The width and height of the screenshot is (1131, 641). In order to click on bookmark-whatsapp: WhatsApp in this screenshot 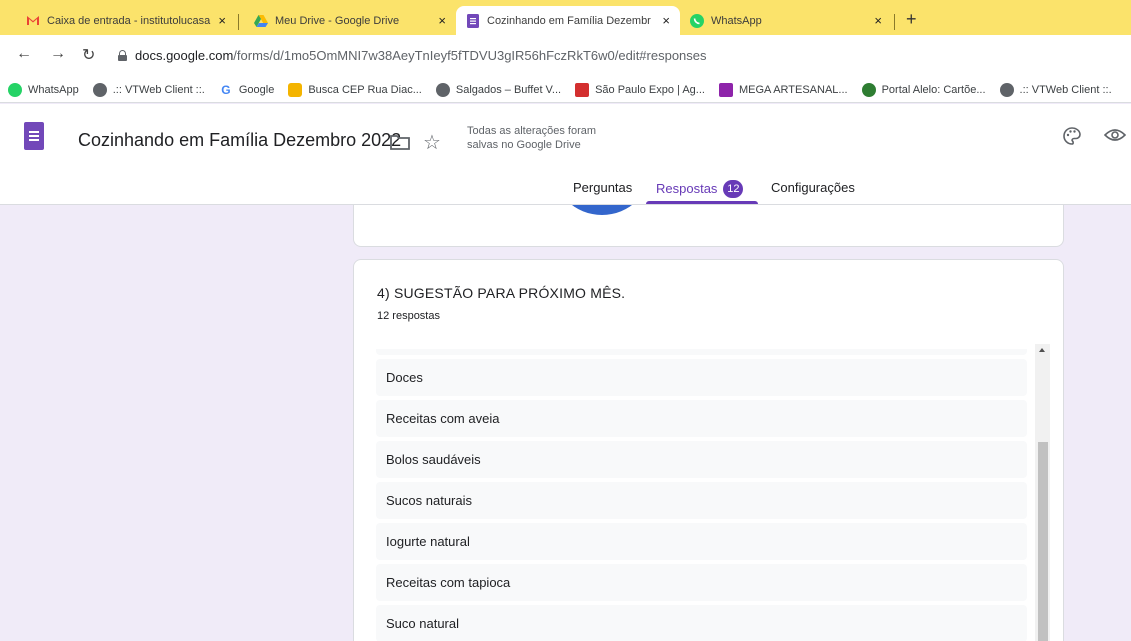, I will do `click(43, 90)`.